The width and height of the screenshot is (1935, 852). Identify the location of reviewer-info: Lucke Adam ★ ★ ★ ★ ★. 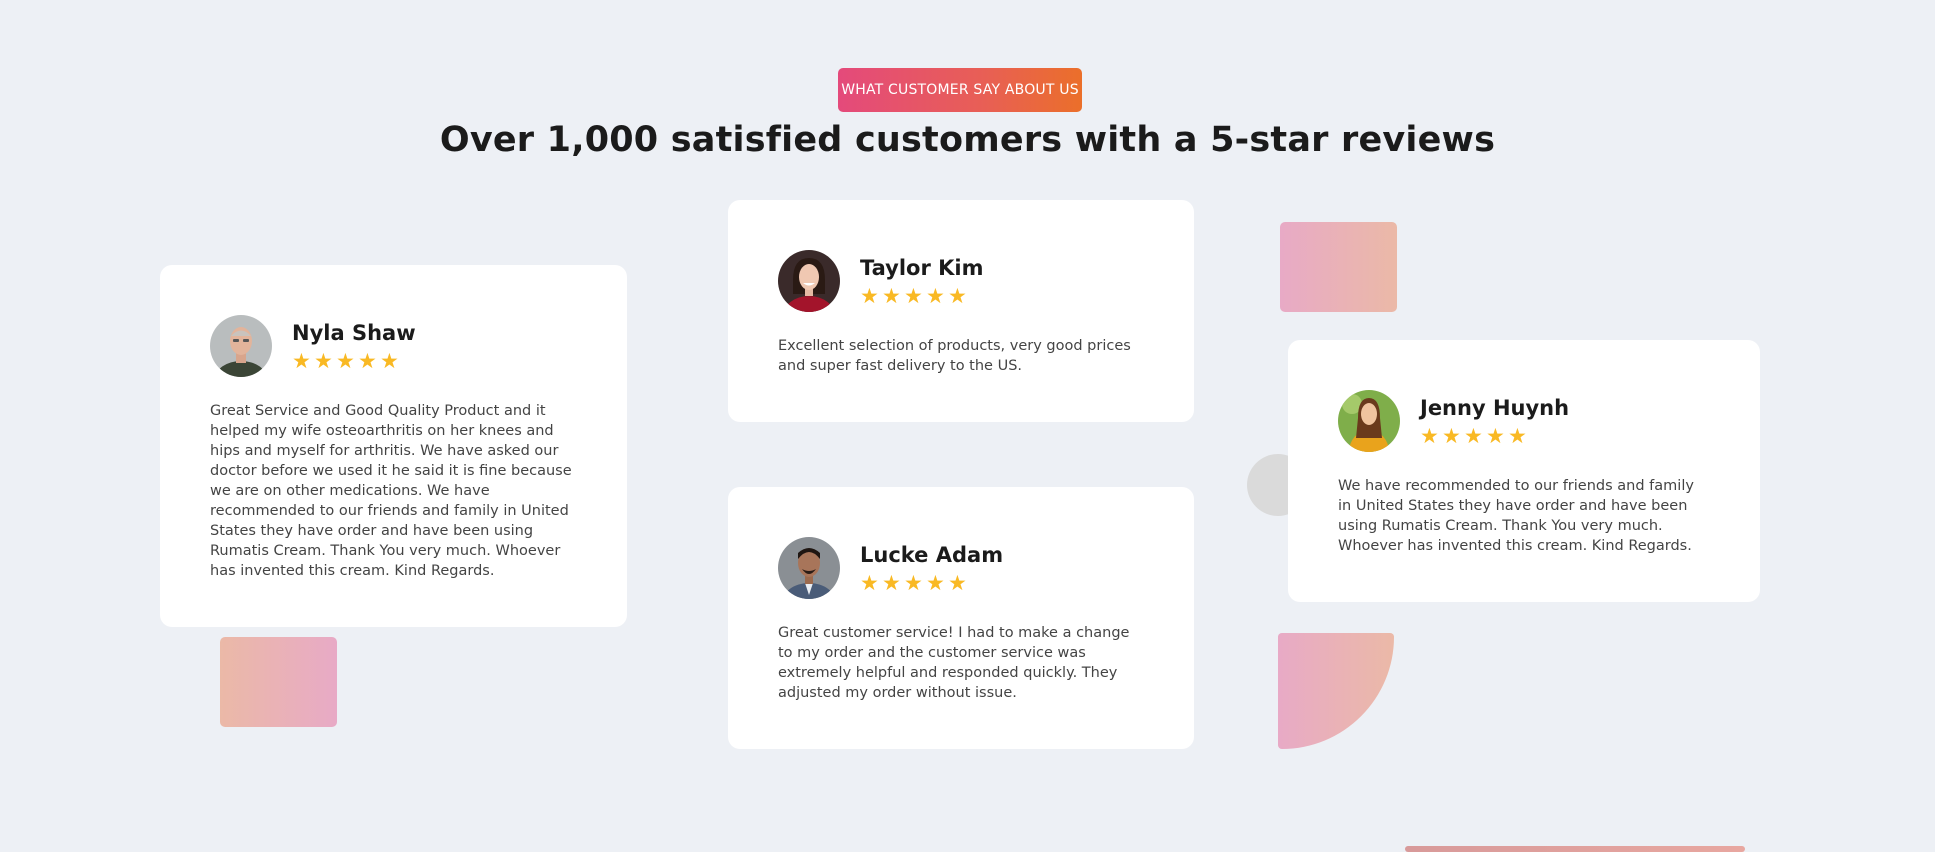
(931, 568).